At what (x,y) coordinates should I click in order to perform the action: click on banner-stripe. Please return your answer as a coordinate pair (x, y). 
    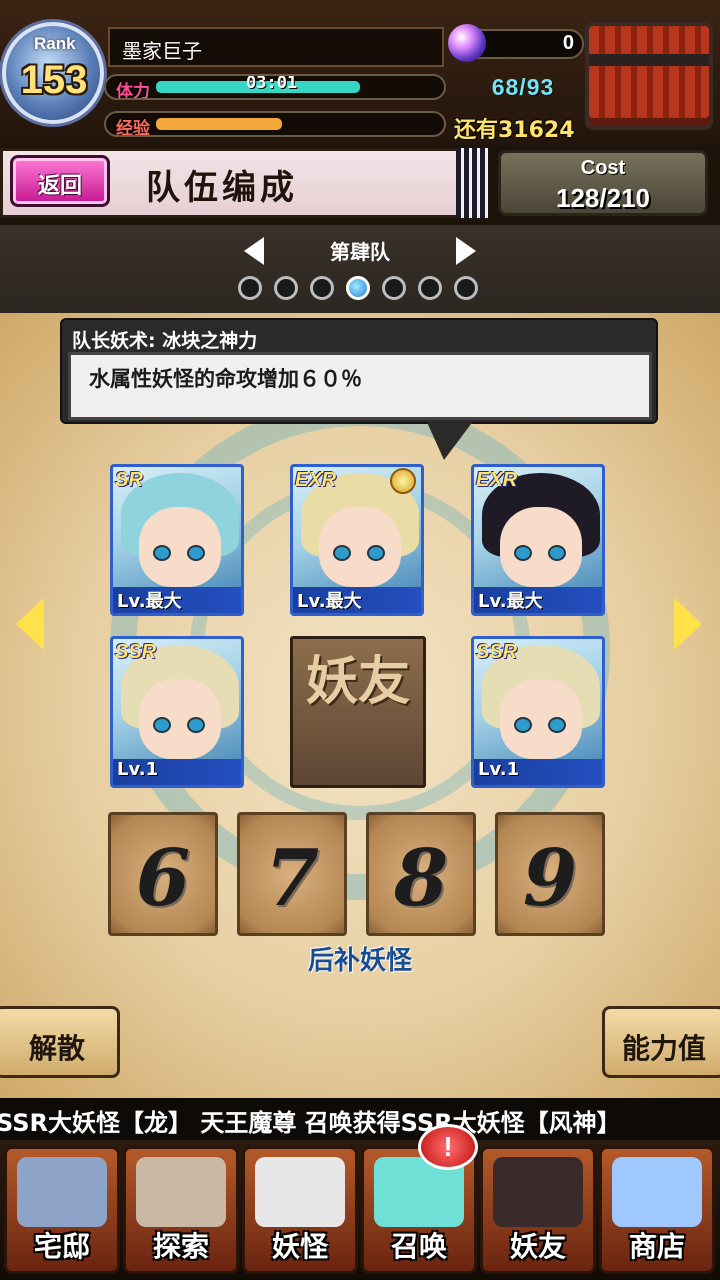
    Looking at the image, I should click on (472, 183).